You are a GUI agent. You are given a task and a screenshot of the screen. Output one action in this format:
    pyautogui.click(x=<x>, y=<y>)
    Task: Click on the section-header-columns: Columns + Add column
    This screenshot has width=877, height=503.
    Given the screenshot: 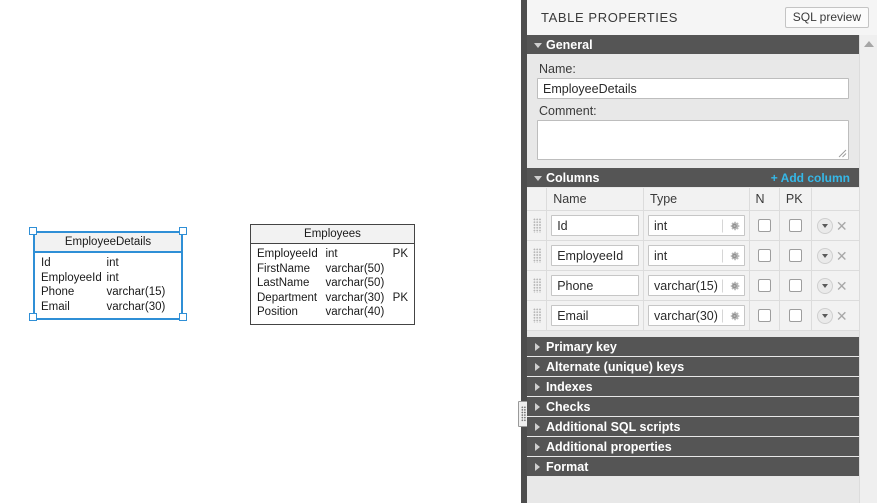 What is the action you would take?
    pyautogui.click(x=693, y=178)
    